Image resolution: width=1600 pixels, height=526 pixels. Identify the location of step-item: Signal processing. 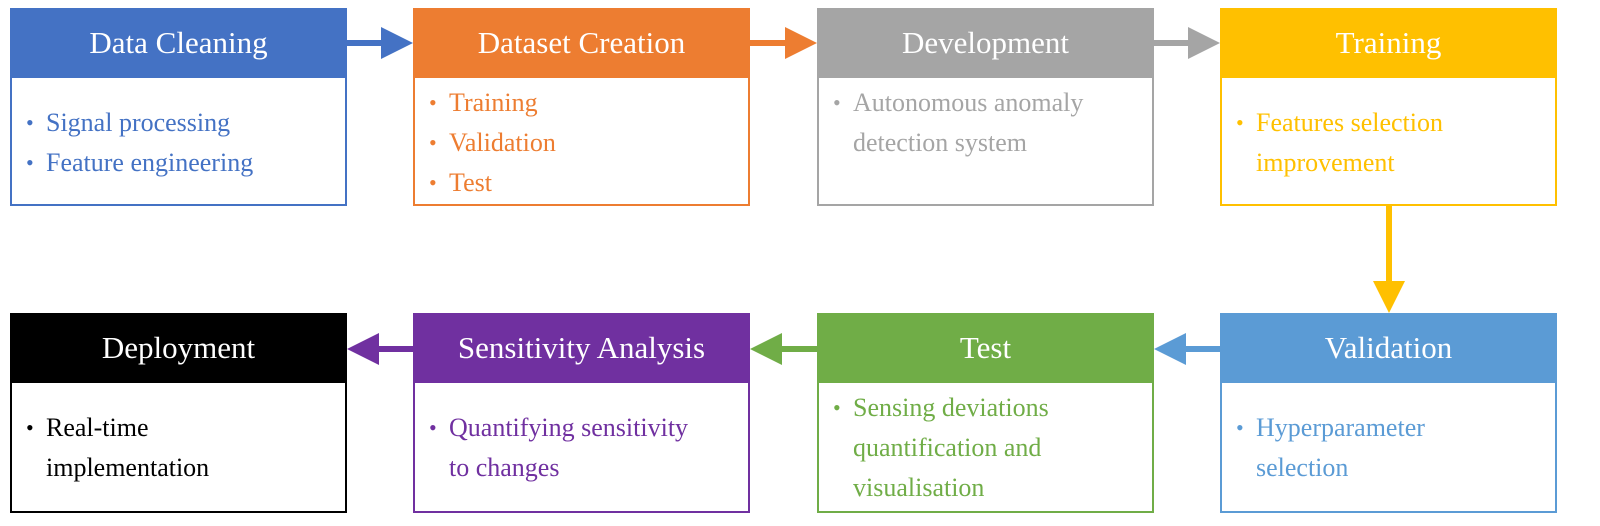
(185, 123).